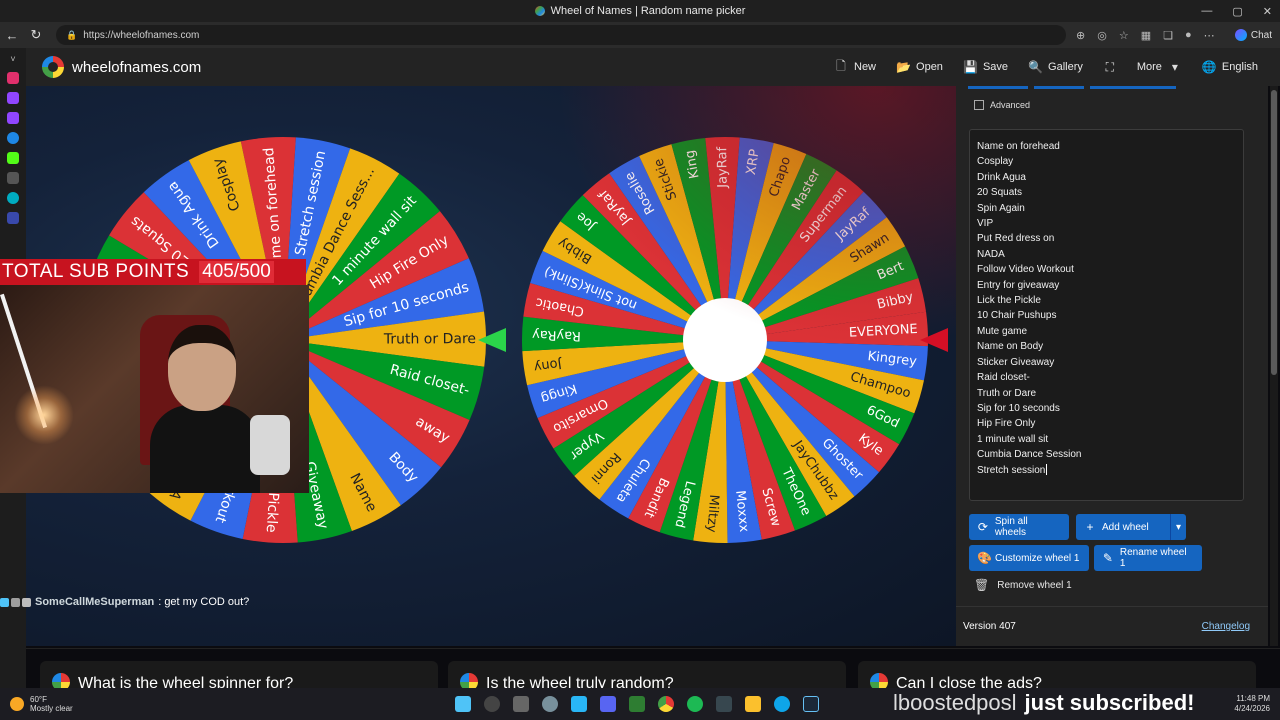 The width and height of the screenshot is (1280, 720). Describe the element at coordinates (1209, 35) in the screenshot. I see `menu-dots-icon: ⋯` at that location.